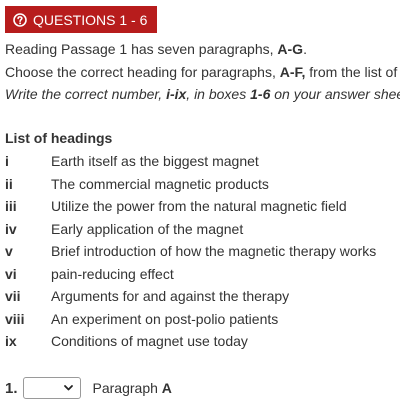  I want to click on heading-text: Early application of the magnet, so click(147, 228).